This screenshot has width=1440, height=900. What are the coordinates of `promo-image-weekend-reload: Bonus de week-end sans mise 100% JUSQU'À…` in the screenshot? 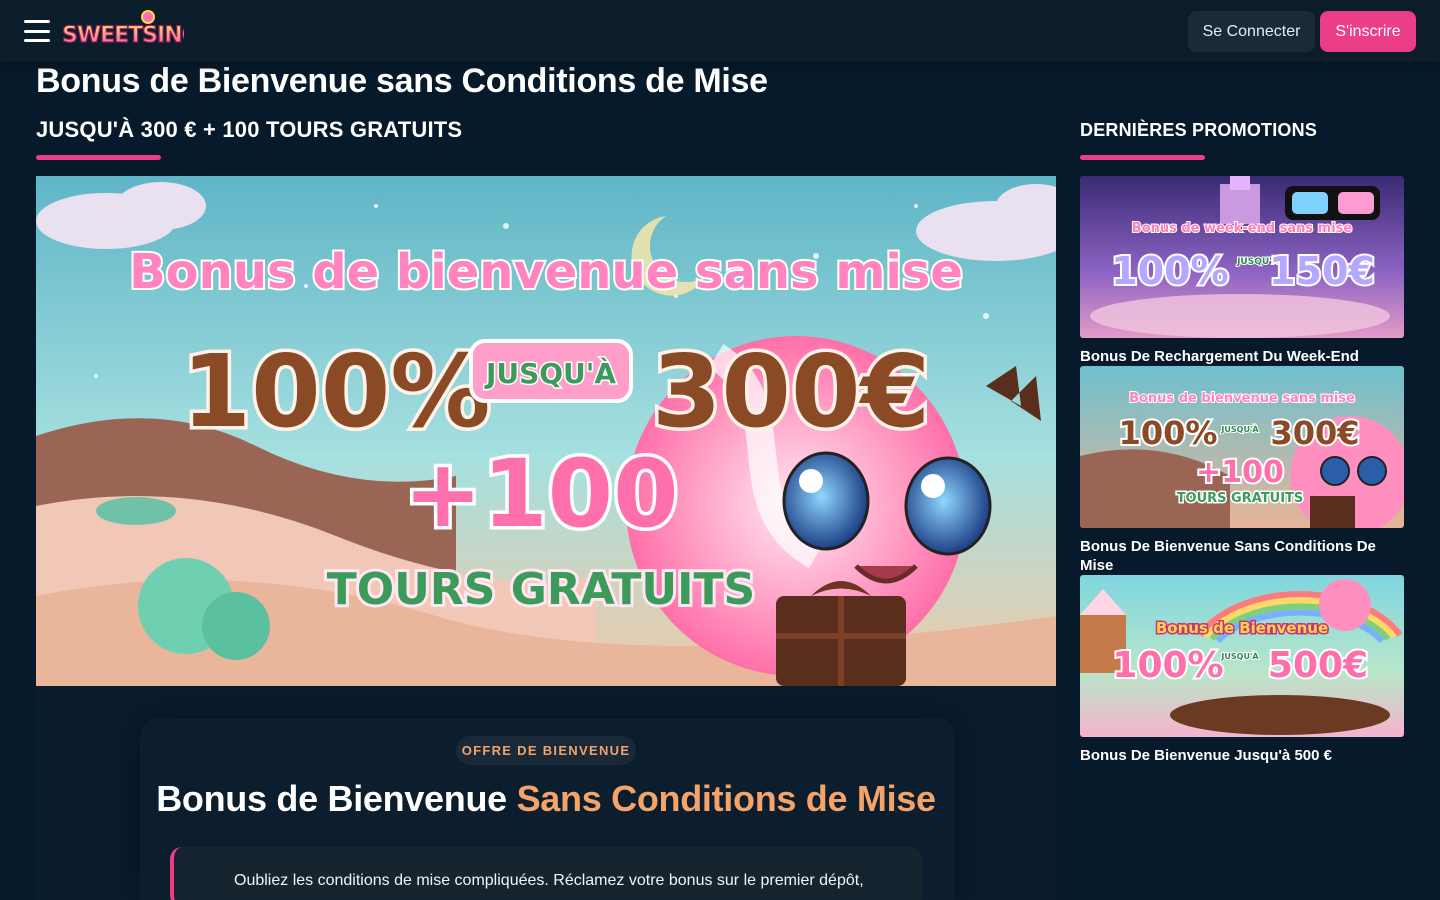 It's located at (1242, 257).